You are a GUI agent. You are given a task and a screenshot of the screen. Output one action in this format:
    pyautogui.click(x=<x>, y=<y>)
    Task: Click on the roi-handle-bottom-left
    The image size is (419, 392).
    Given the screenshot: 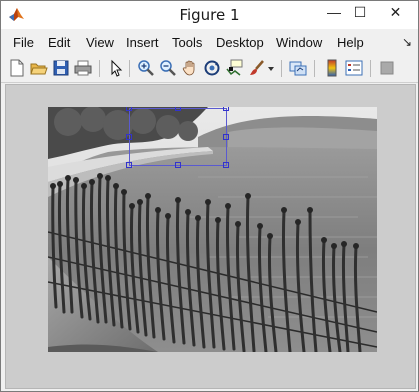 What is the action you would take?
    pyautogui.click(x=129, y=165)
    